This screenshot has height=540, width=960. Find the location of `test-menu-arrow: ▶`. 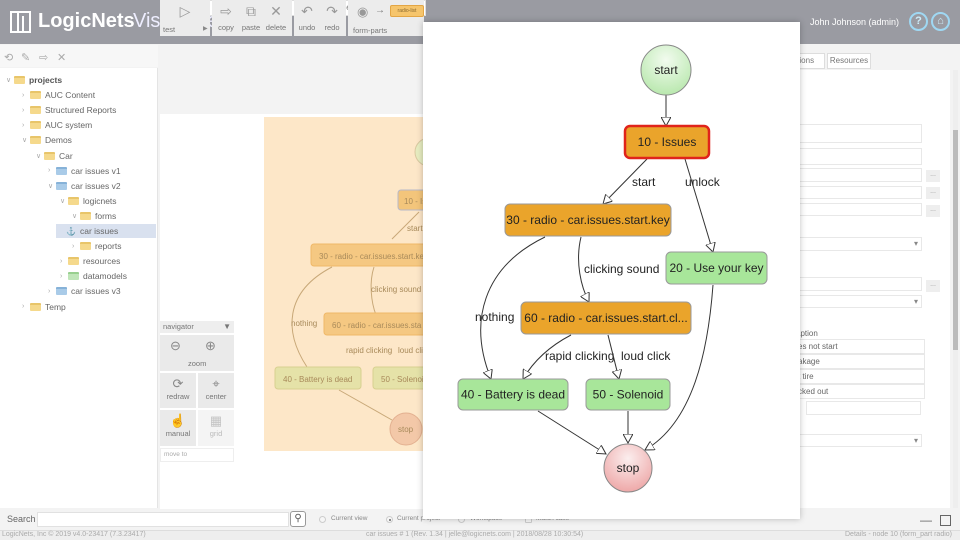

test-menu-arrow: ▶ is located at coordinates (205, 28).